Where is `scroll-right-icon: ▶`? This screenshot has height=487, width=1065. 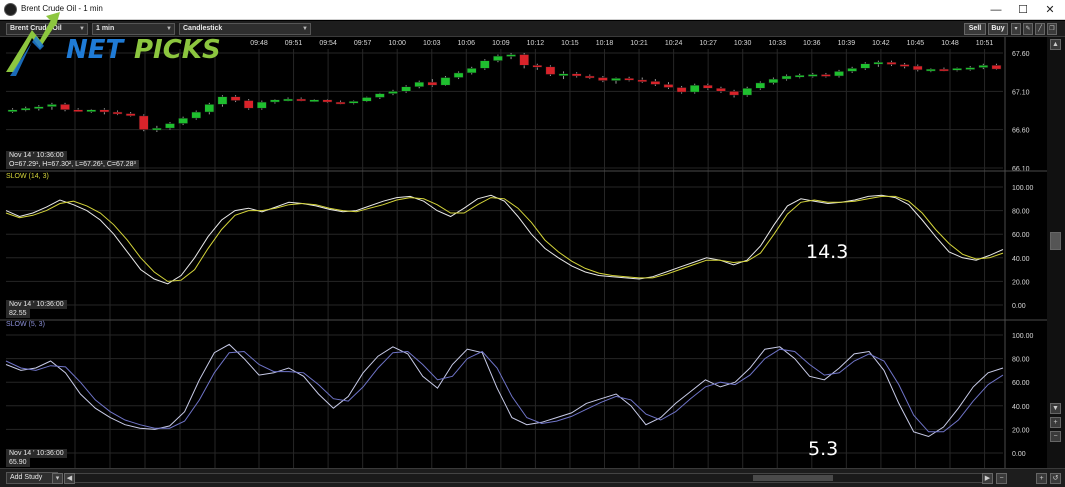
scroll-right-icon: ▶ is located at coordinates (987, 478).